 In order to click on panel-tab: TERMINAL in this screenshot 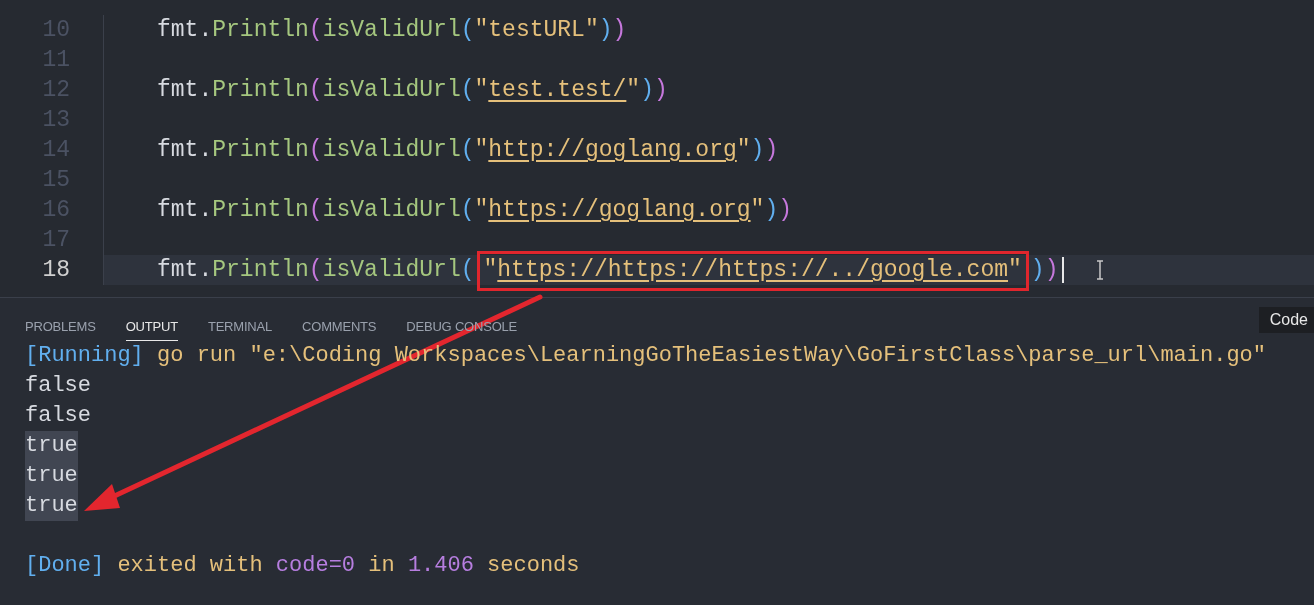, I will do `click(240, 330)`.